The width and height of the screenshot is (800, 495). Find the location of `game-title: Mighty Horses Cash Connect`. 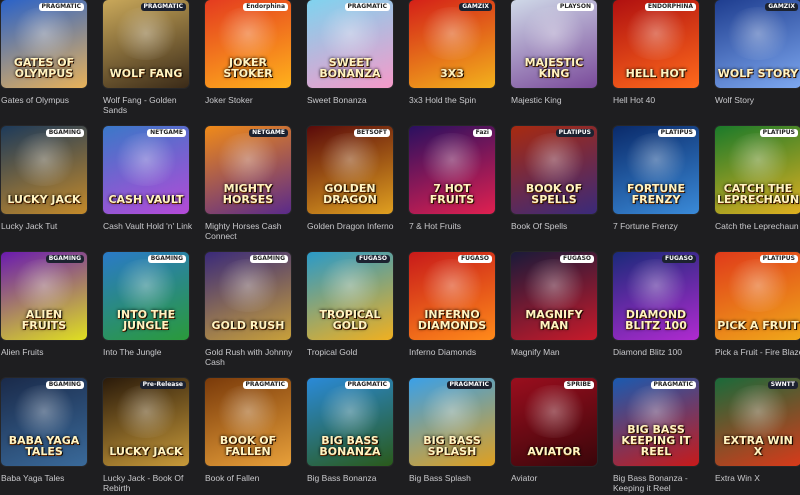

game-title: Mighty Horses Cash Connect is located at coordinates (253, 231).